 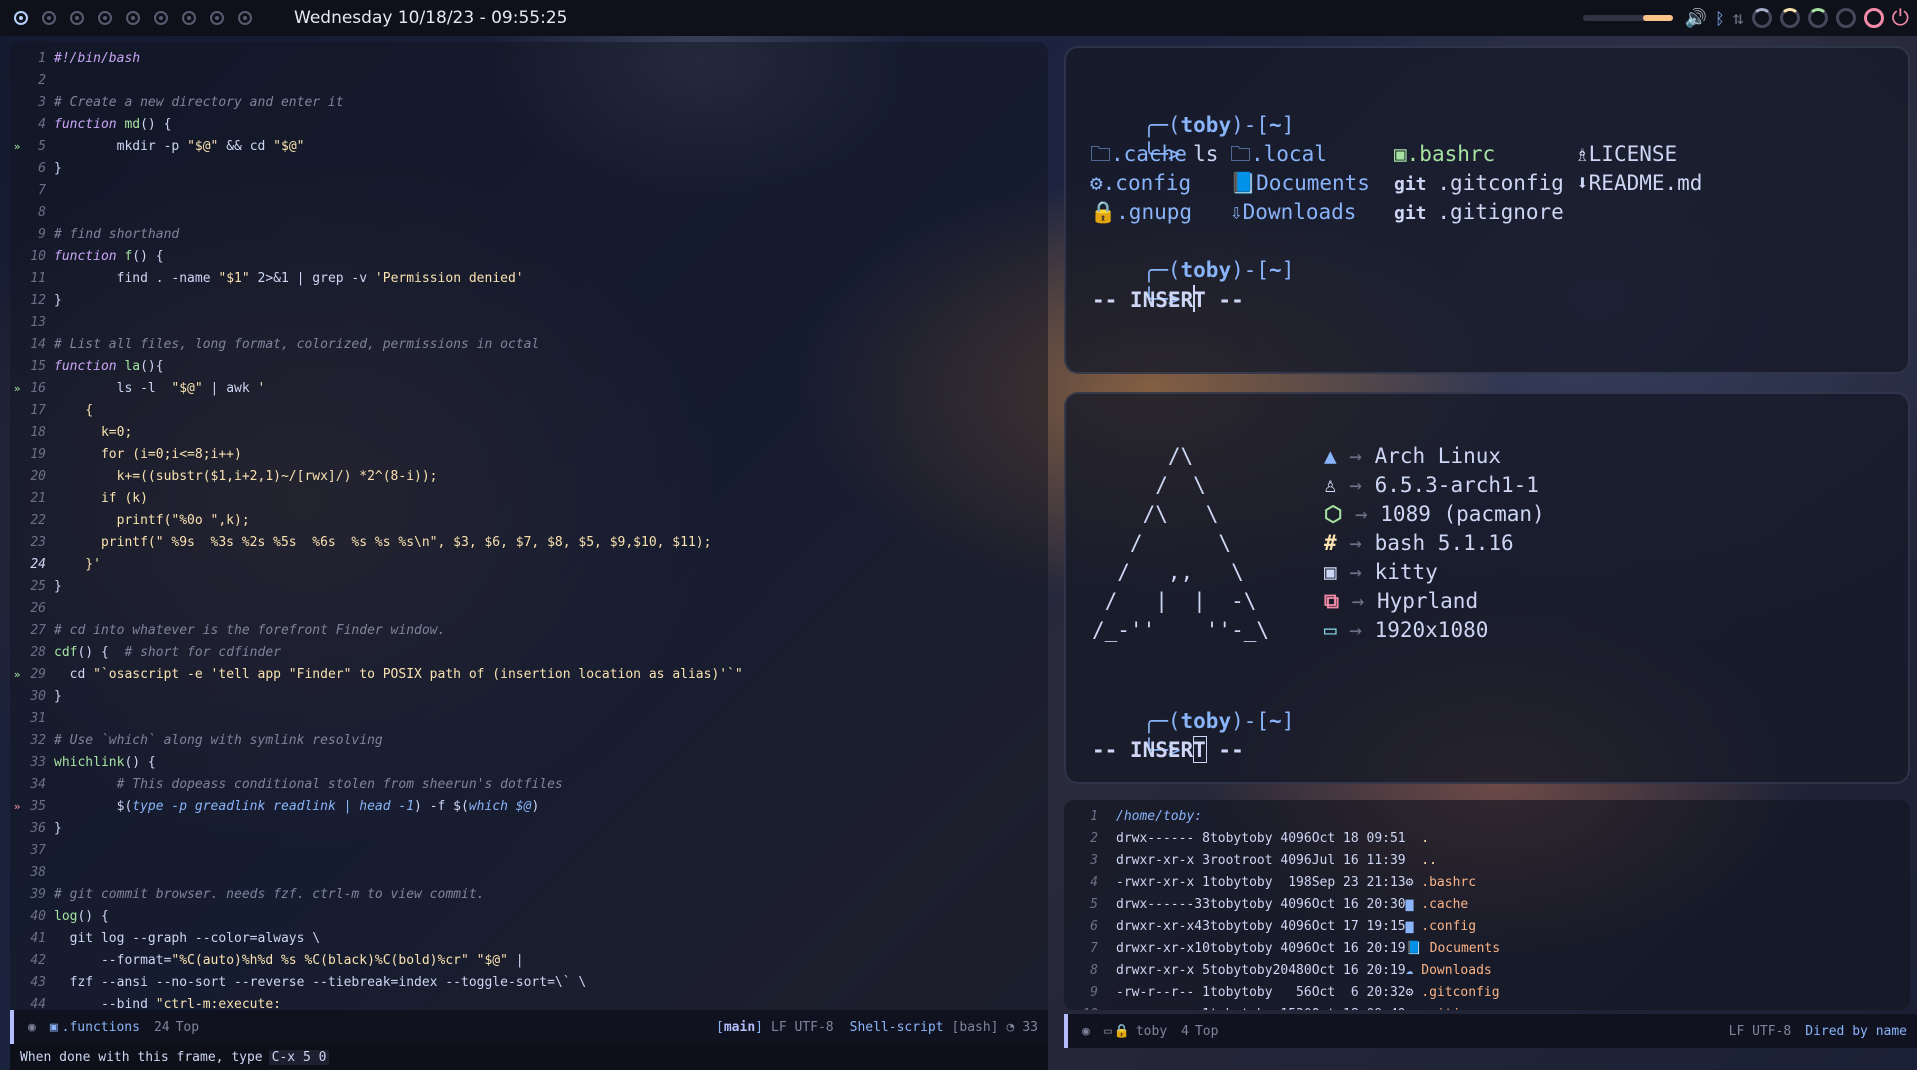 What do you see at coordinates (529, 301) in the screenshot?
I see `code-line: 12}` at bounding box center [529, 301].